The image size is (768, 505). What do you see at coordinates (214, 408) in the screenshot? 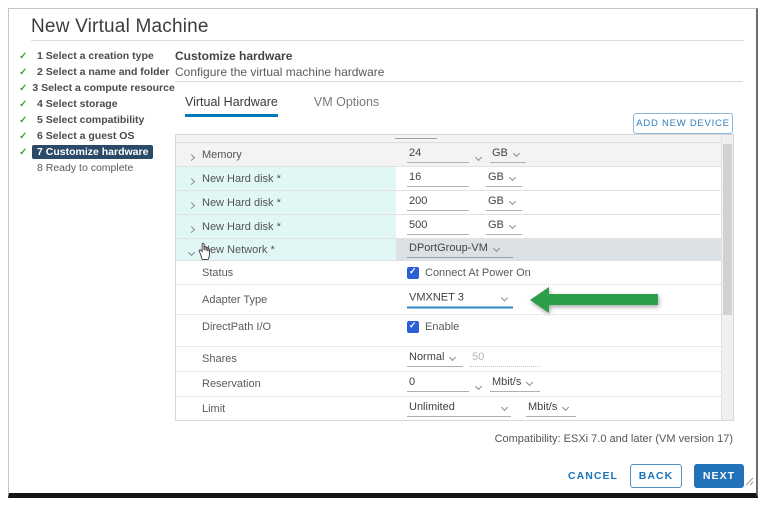
I see `row-label: Limit` at bounding box center [214, 408].